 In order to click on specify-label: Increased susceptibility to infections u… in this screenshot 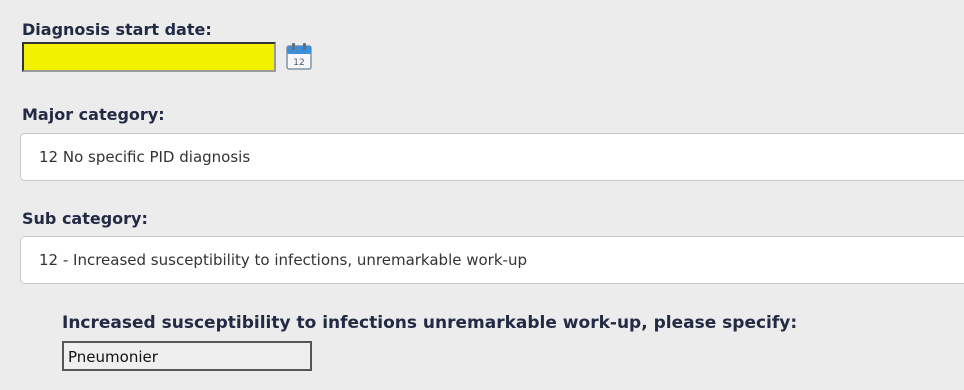, I will do `click(430, 323)`.